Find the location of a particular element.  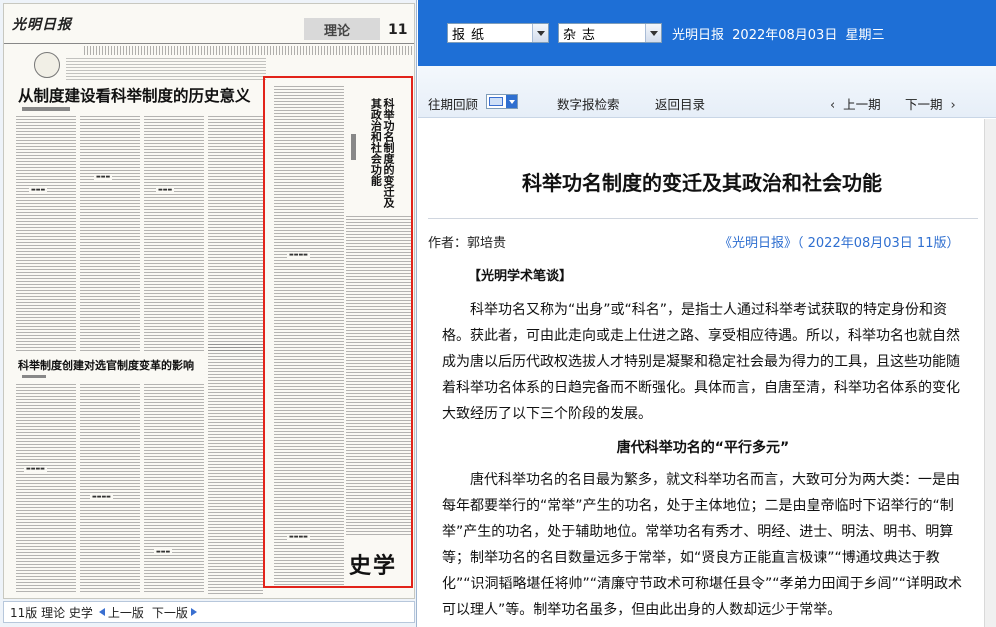

next-page-link: 下一版 is located at coordinates (176, 612).